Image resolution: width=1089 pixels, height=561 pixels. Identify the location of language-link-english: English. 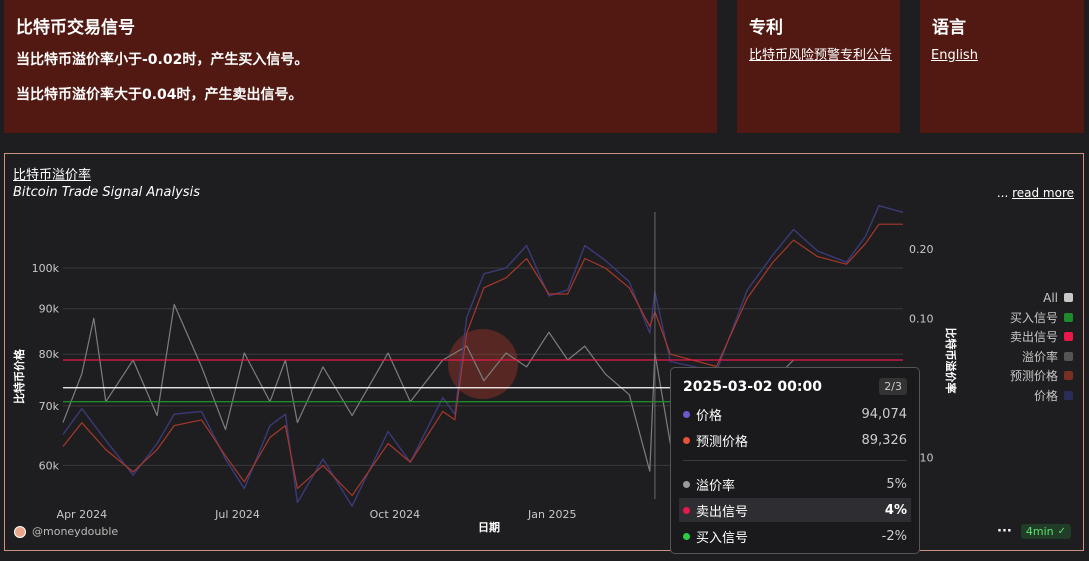
(954, 56).